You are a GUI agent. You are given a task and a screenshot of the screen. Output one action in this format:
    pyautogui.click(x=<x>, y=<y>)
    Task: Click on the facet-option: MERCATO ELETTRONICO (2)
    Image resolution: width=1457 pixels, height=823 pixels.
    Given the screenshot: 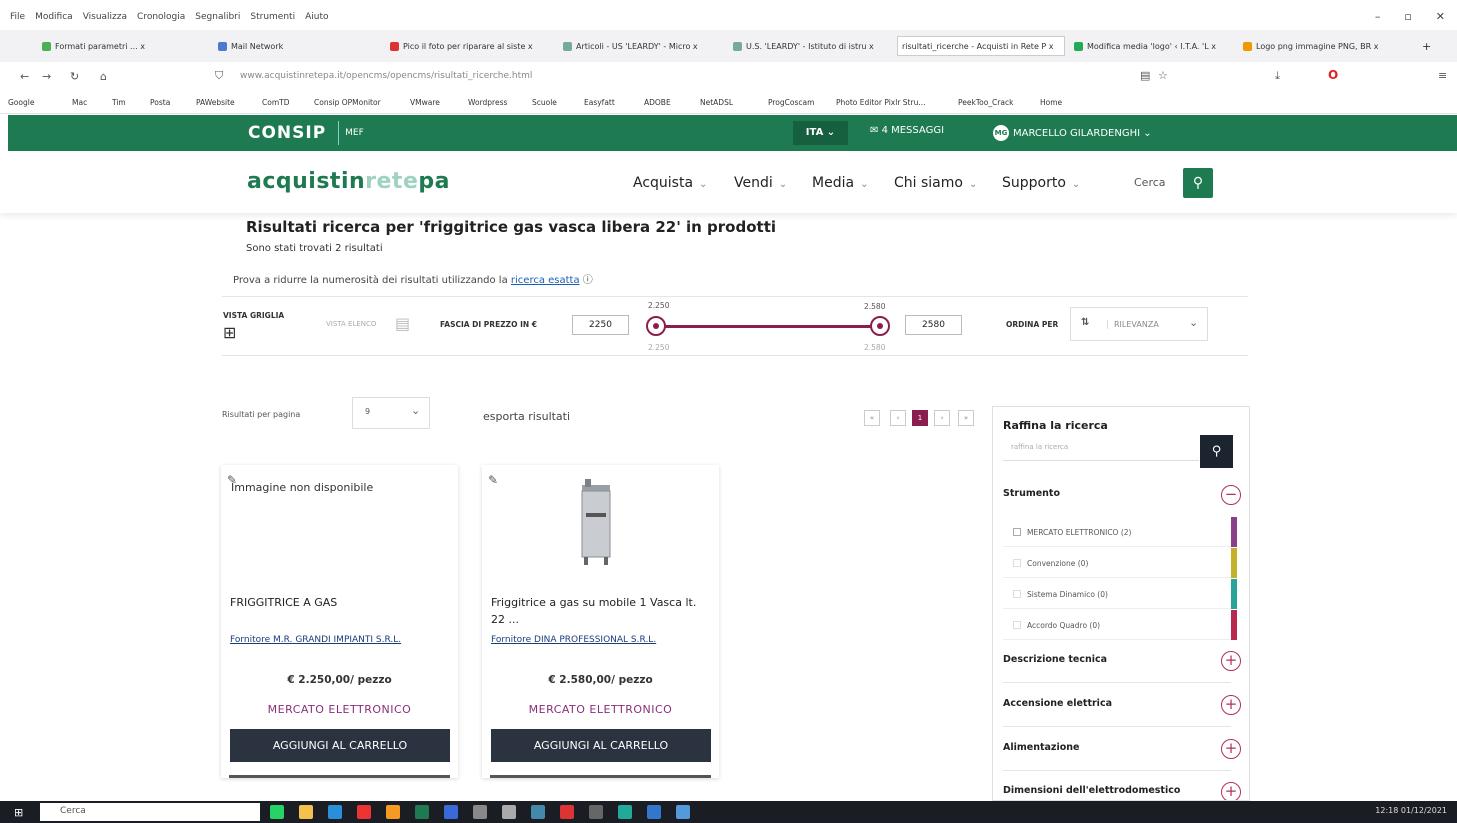 What is the action you would take?
    pyautogui.click(x=1120, y=532)
    